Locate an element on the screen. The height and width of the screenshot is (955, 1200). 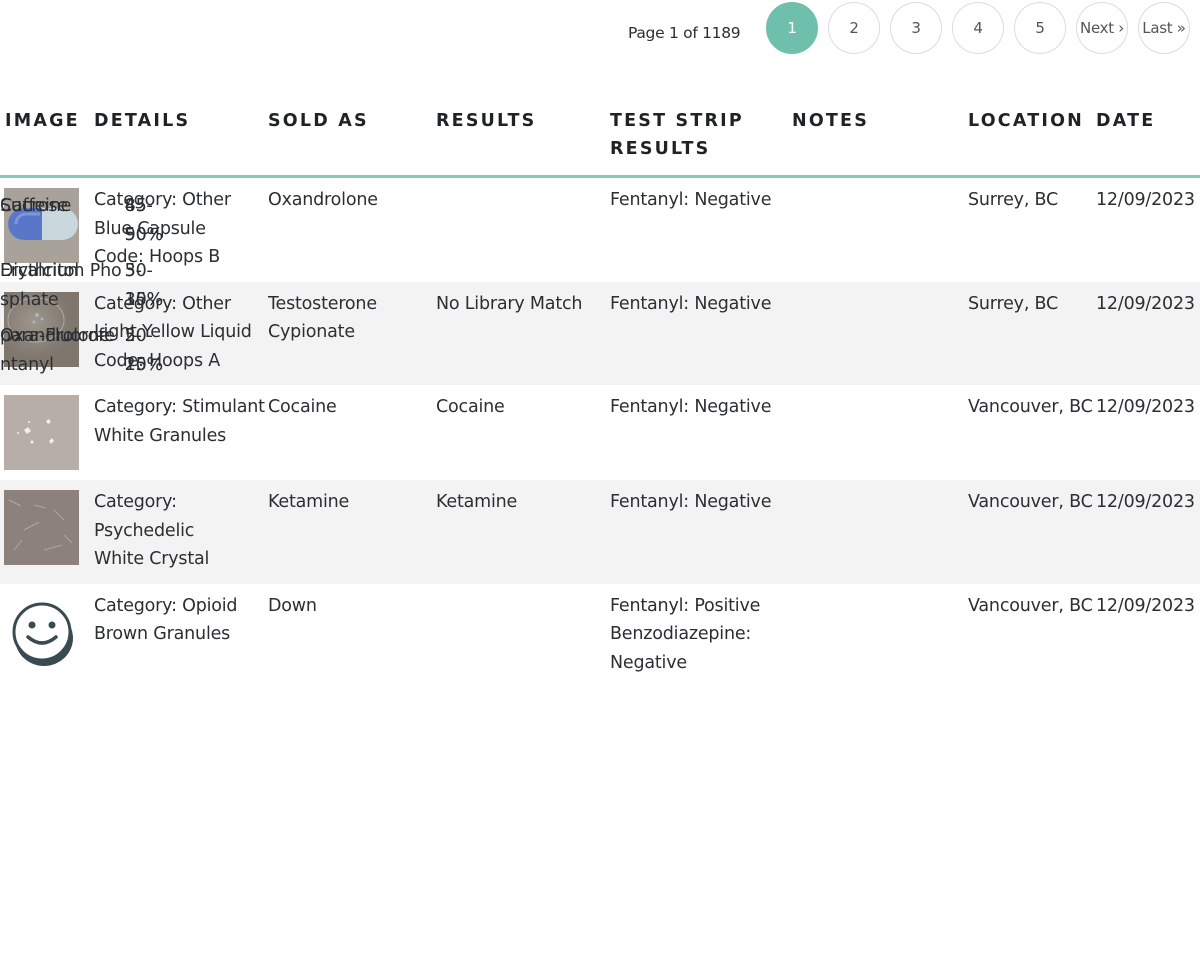
test-strip-result: Benzodiazepine: Negative is located at coordinates (681, 648).